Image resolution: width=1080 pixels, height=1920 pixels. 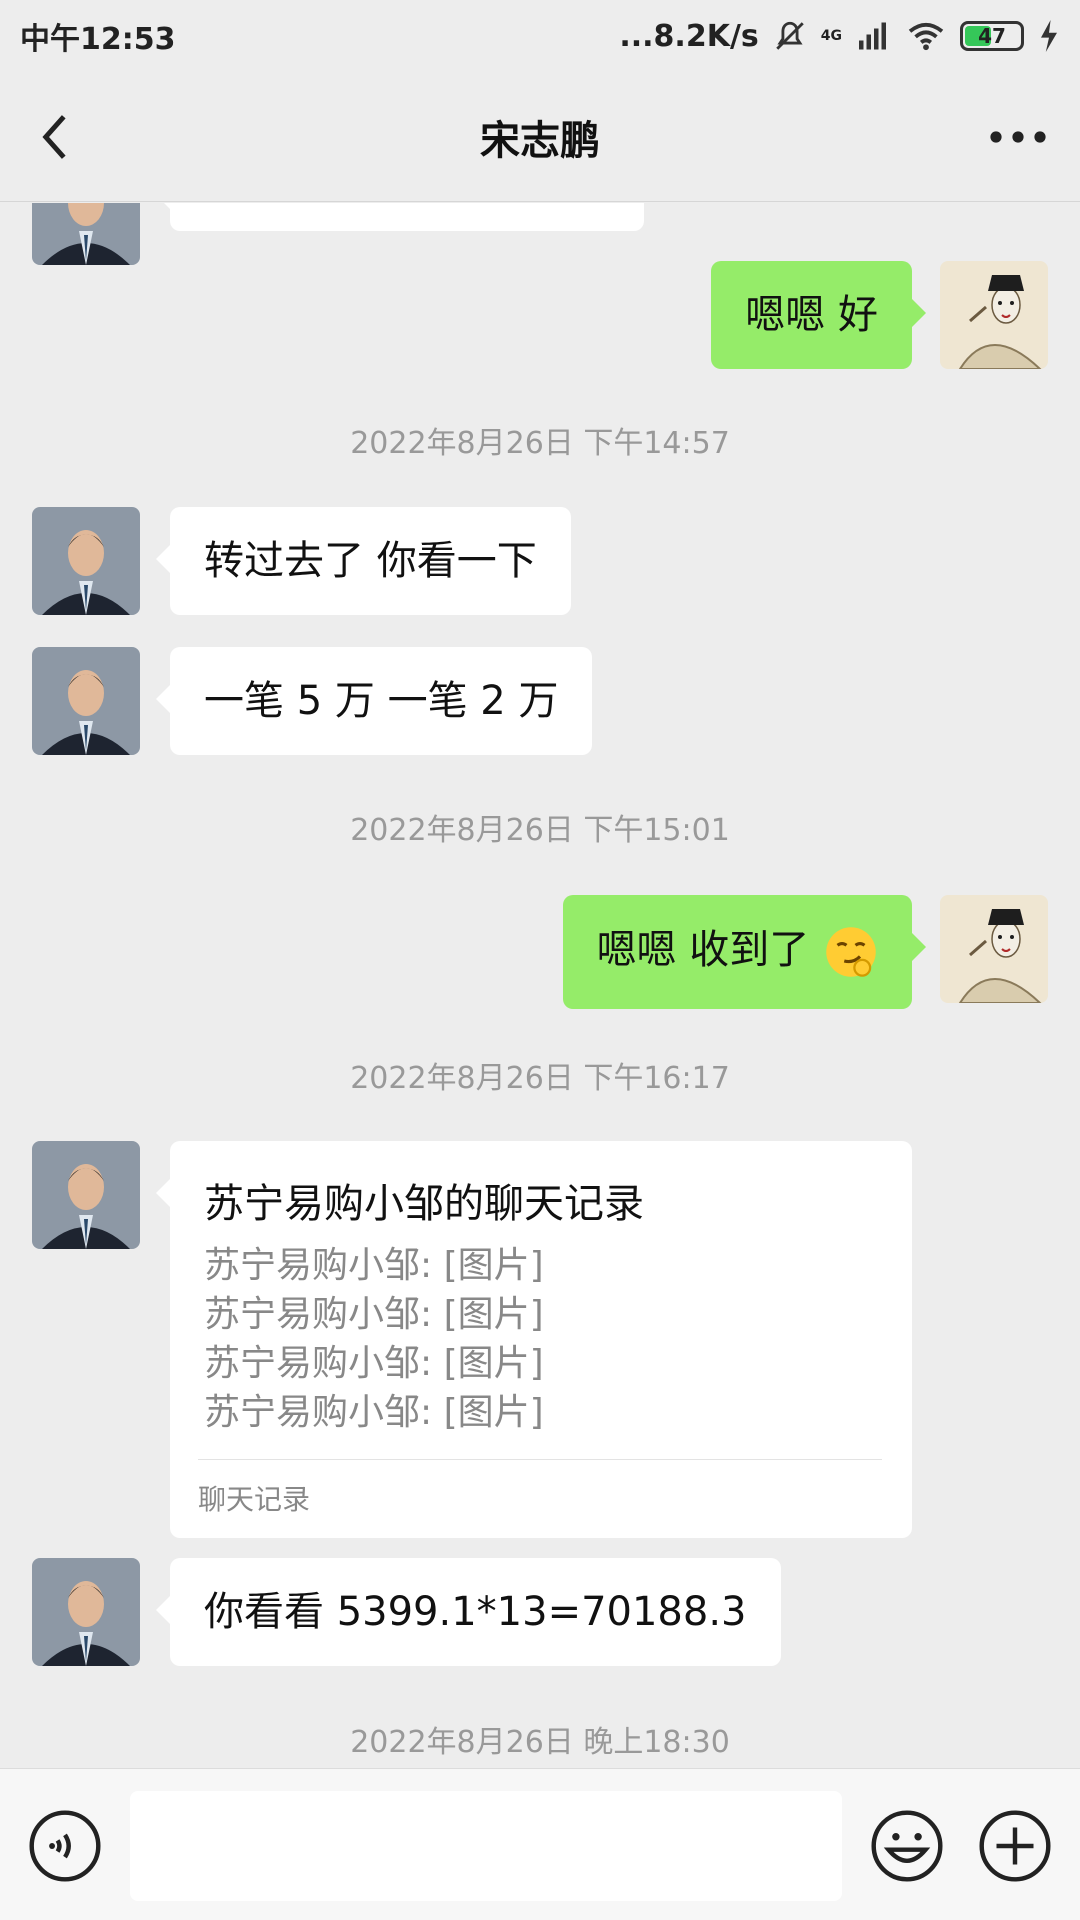 I want to click on message-bubble-sent: 嗯嗯 收到了, so click(x=744, y=952).